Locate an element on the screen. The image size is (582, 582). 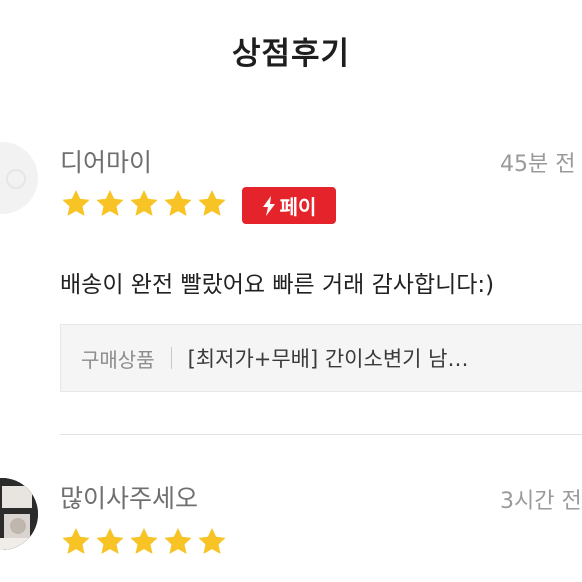
review-username: 많이사주세오 is located at coordinates (129, 497).